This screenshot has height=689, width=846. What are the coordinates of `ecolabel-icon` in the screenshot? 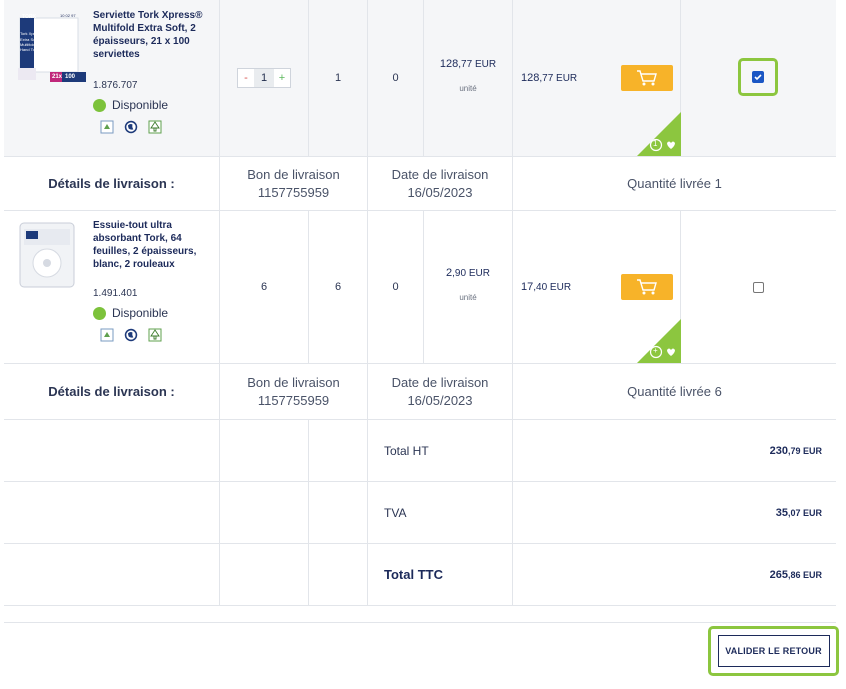 It's located at (107, 335).